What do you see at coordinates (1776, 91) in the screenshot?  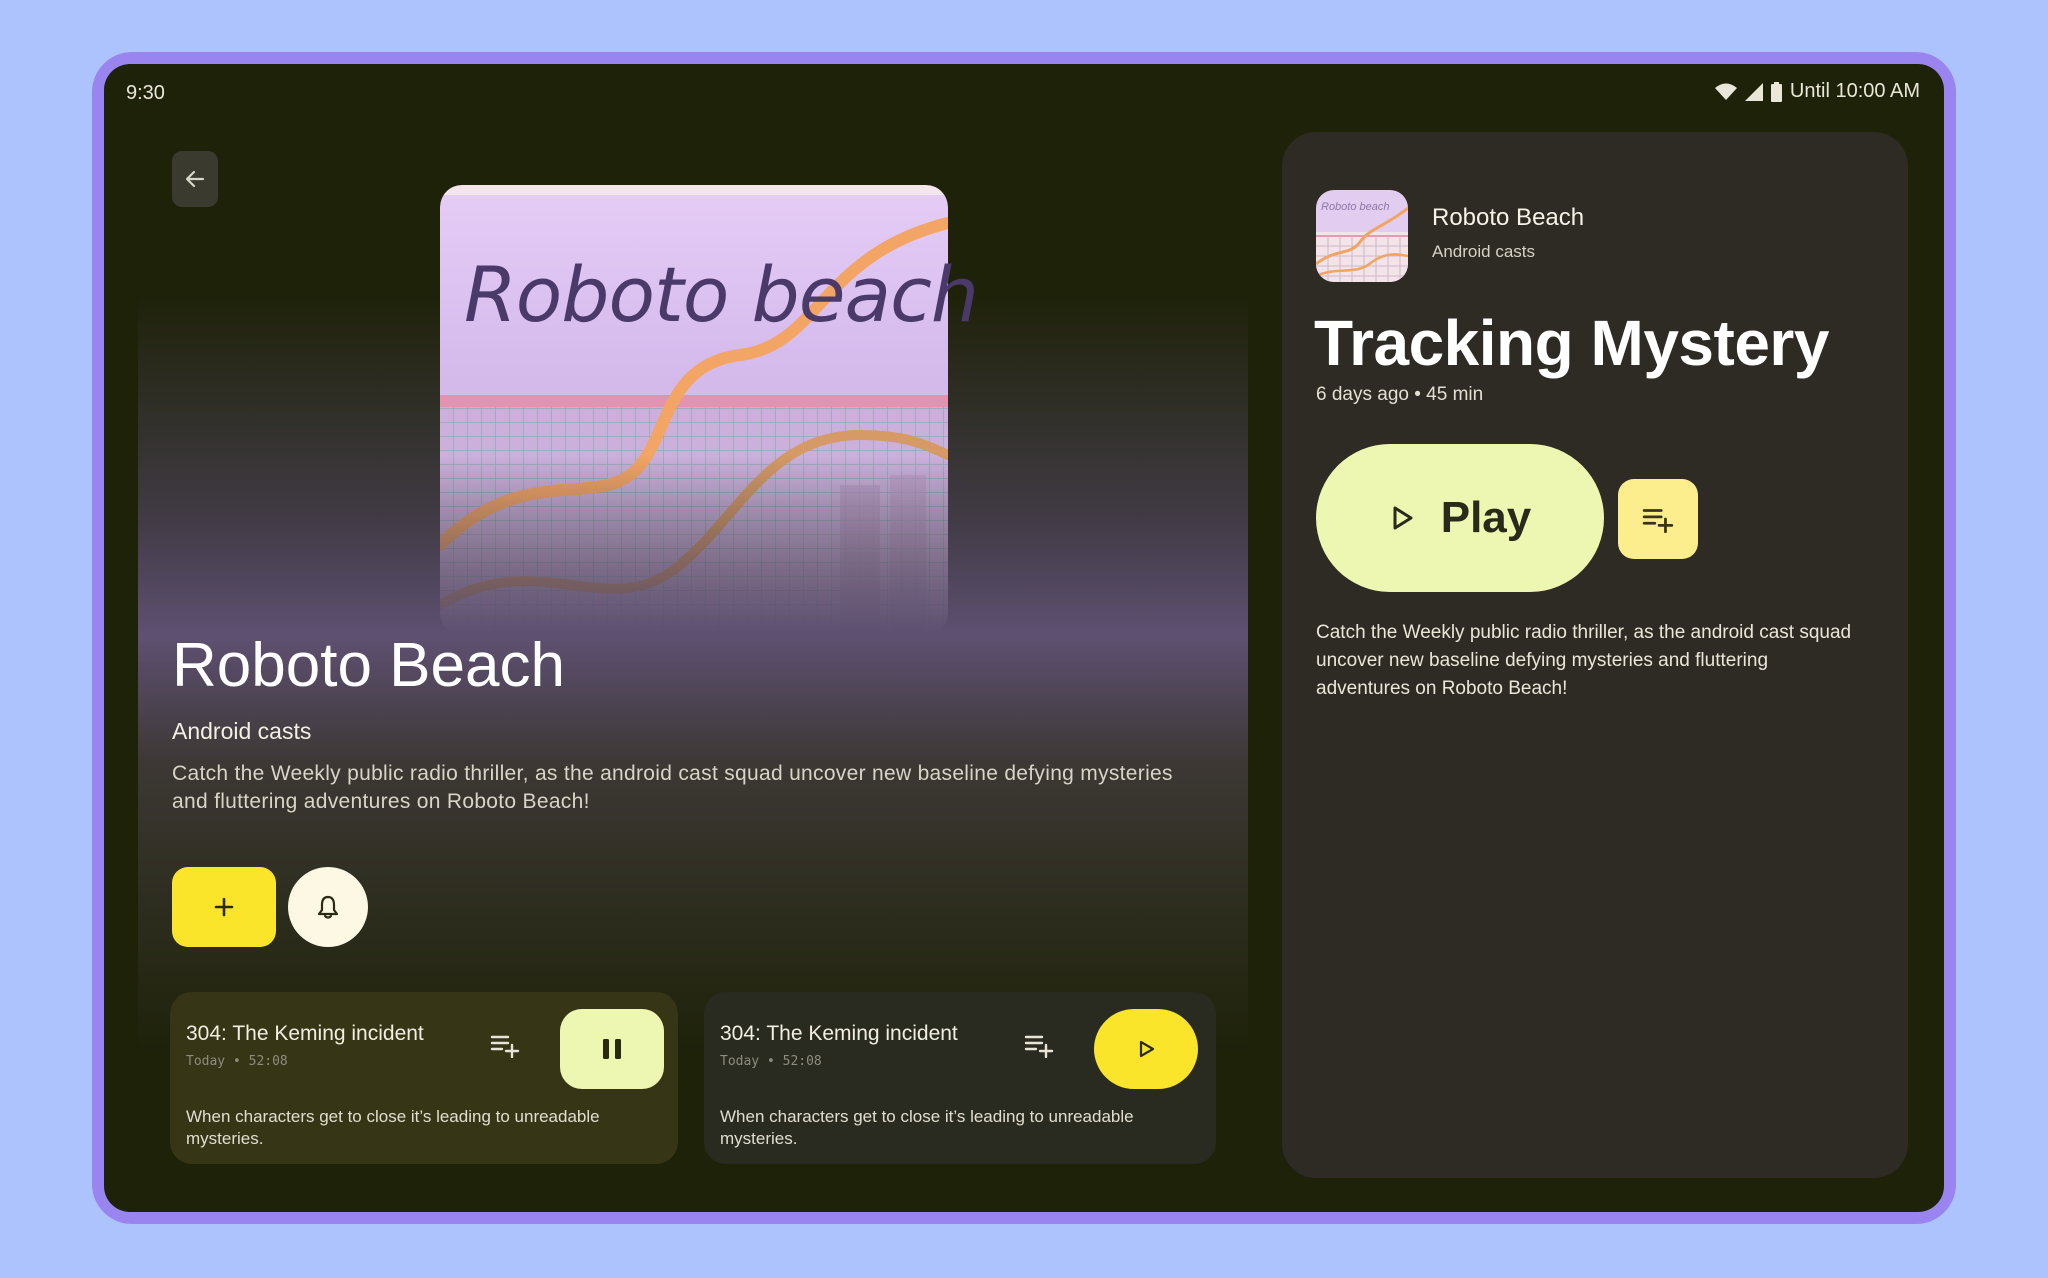 I see `battery-icon` at bounding box center [1776, 91].